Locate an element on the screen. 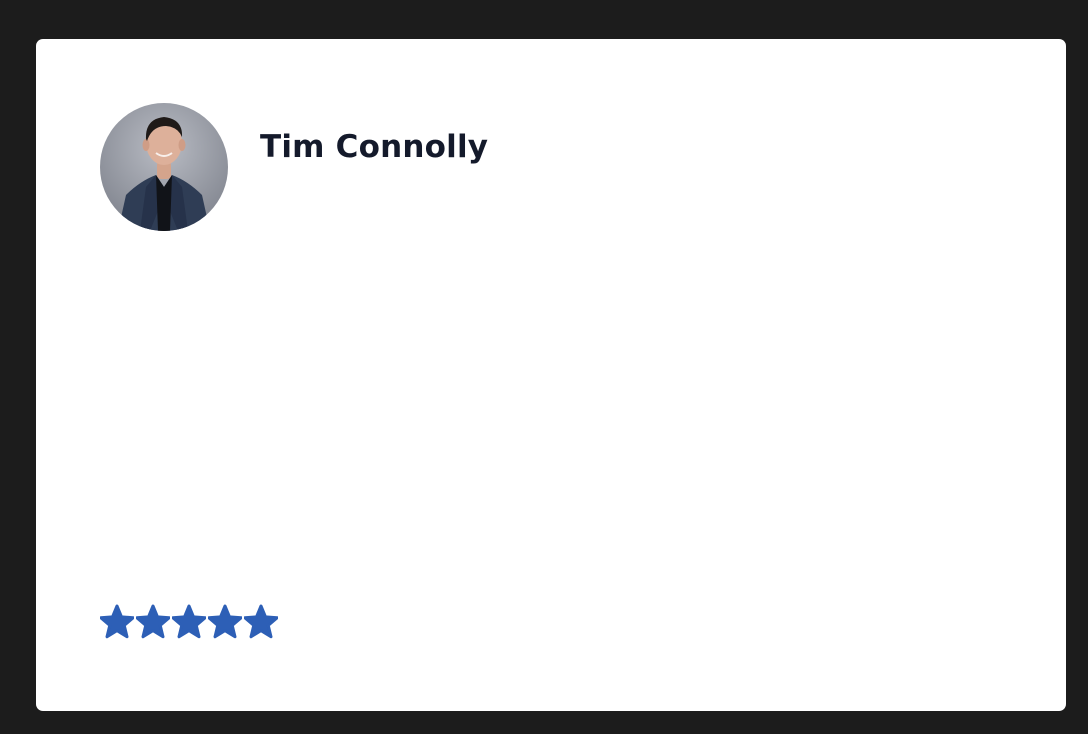  avatar is located at coordinates (164, 167).